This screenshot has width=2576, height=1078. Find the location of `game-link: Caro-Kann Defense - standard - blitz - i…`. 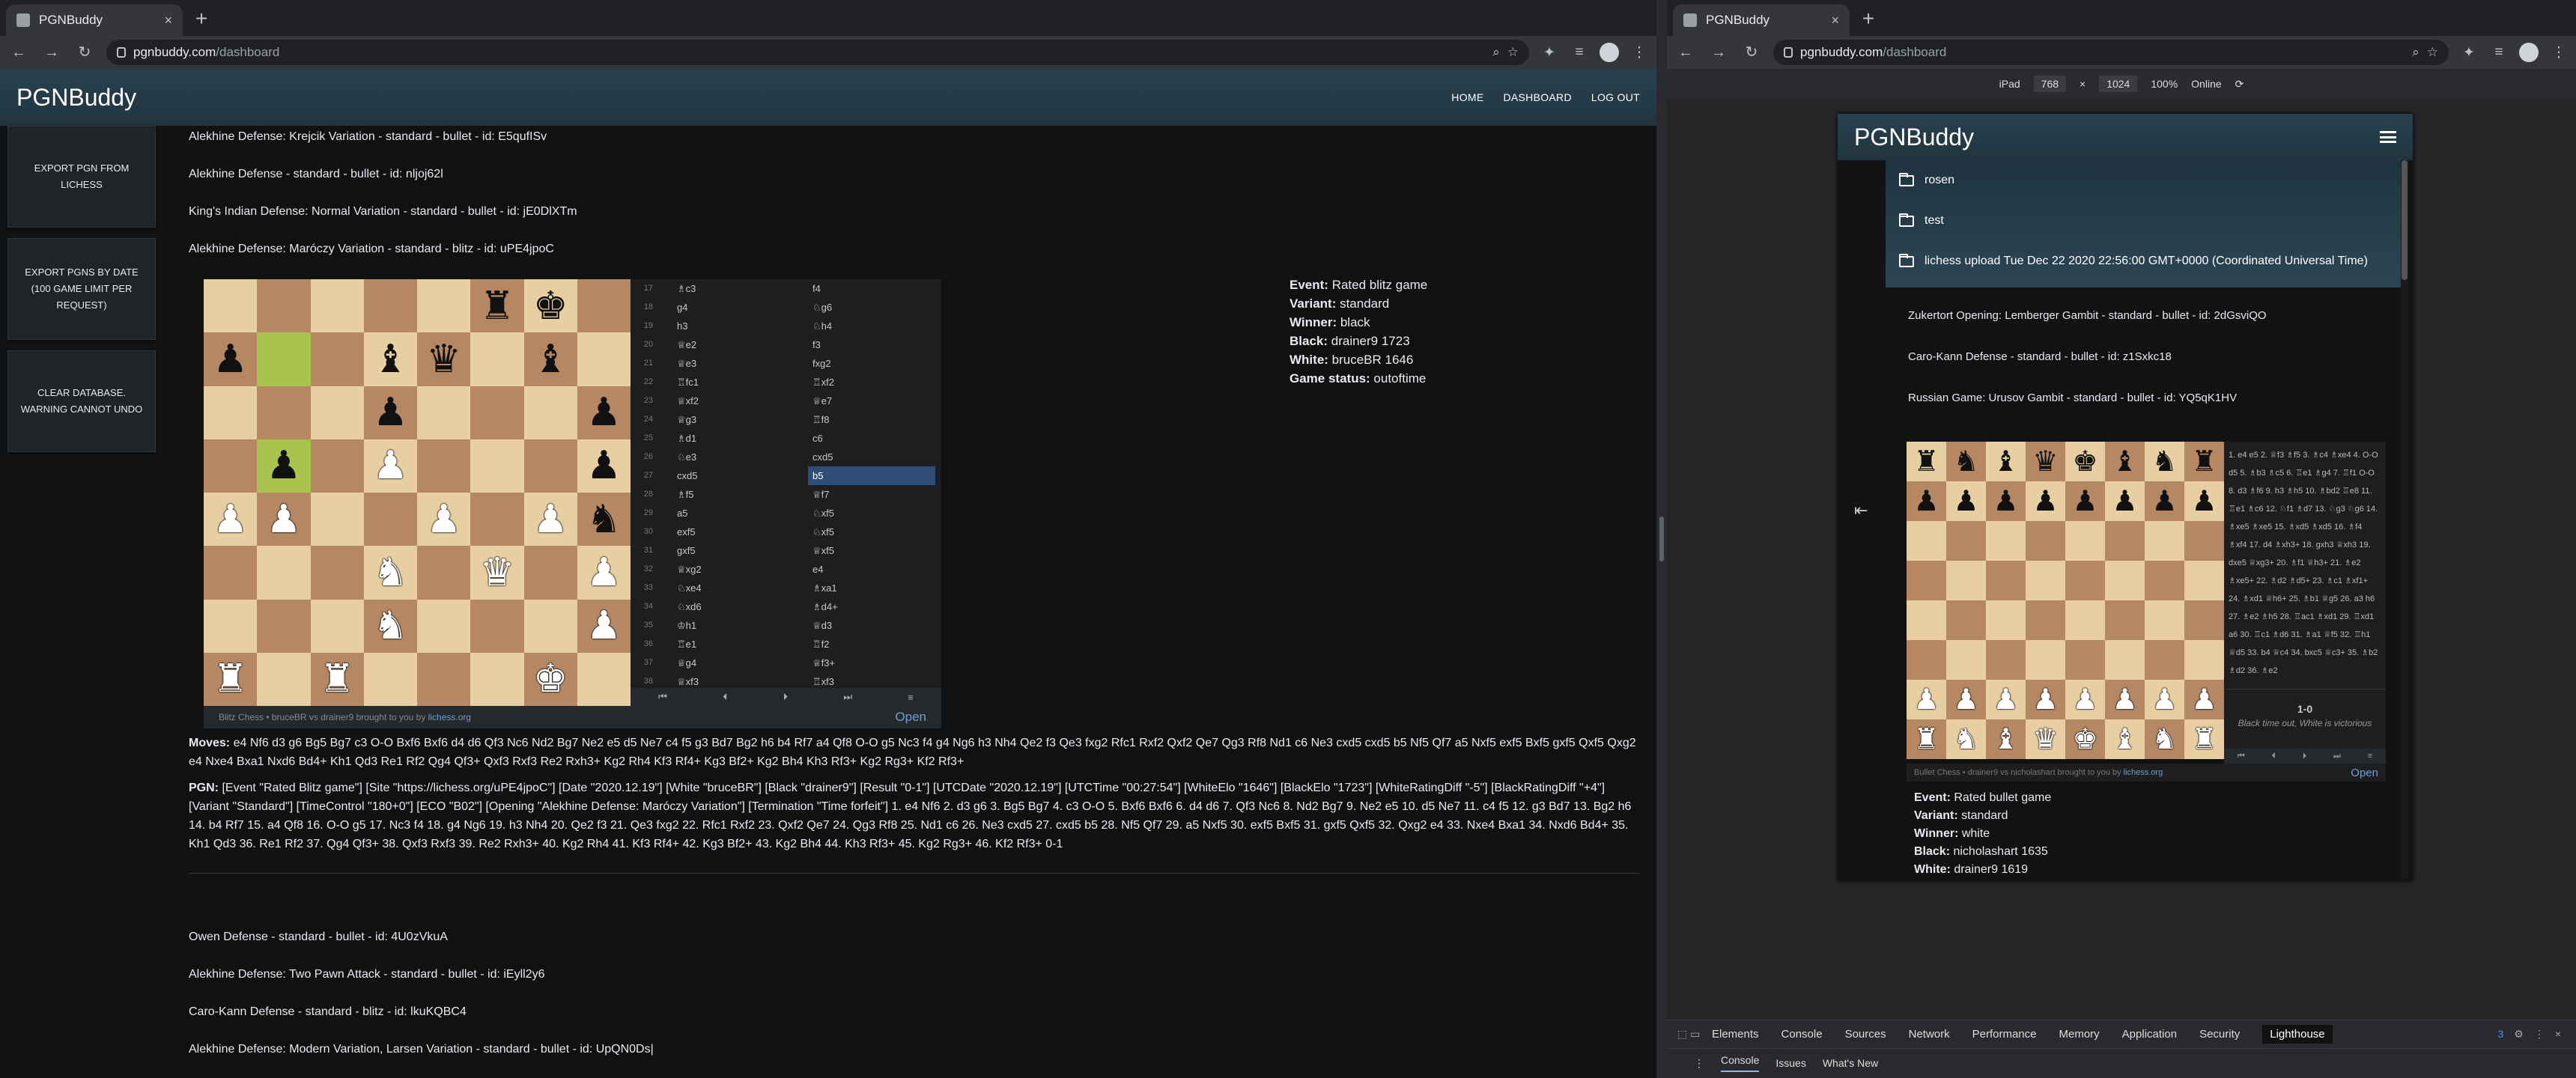

game-link: Caro-Kann Defense - standard - blitz - i… is located at coordinates (914, 1019).